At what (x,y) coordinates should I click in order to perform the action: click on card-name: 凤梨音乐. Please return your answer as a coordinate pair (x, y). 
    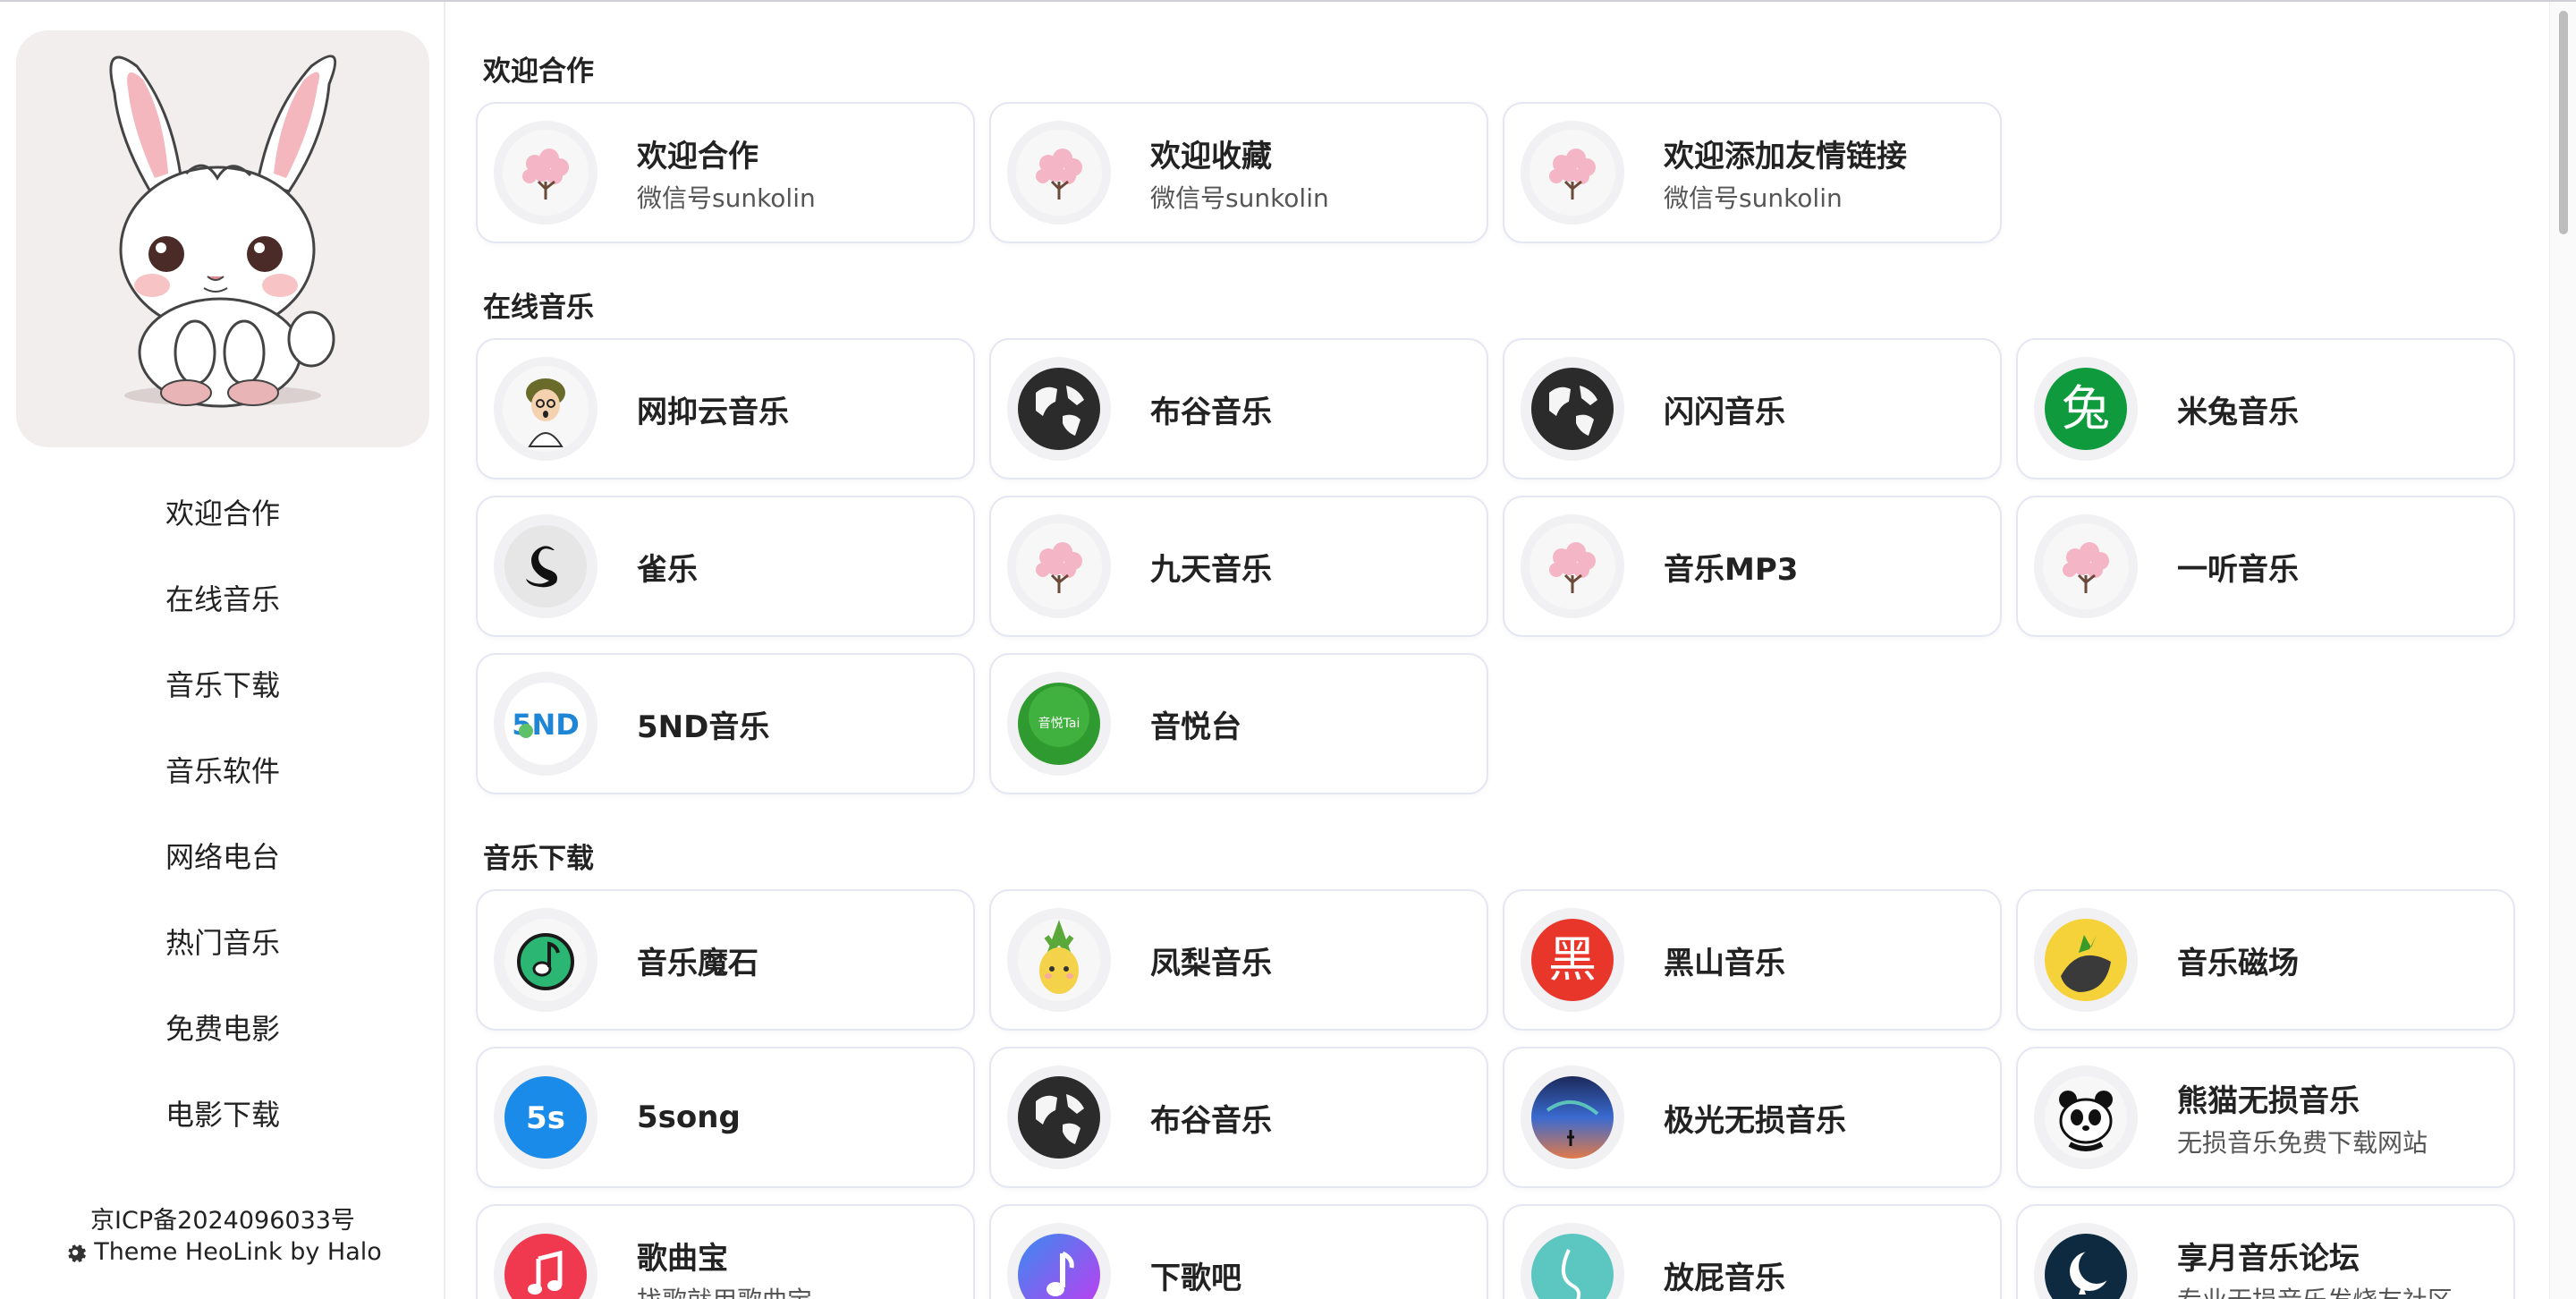
    Looking at the image, I should click on (1211, 963).